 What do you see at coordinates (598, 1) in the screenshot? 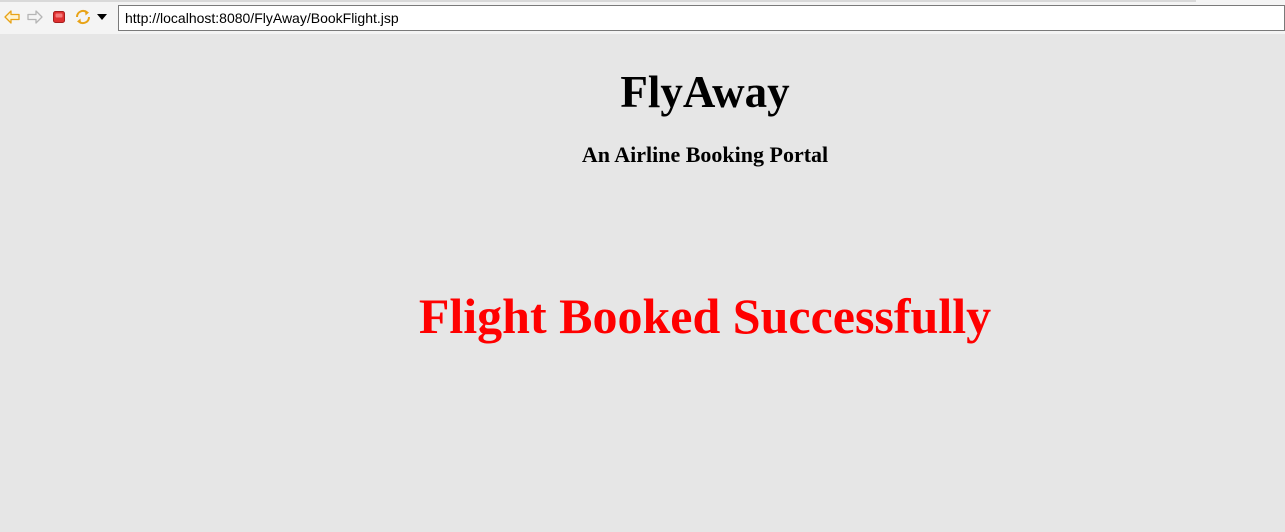
I see `toolbar-top-border` at bounding box center [598, 1].